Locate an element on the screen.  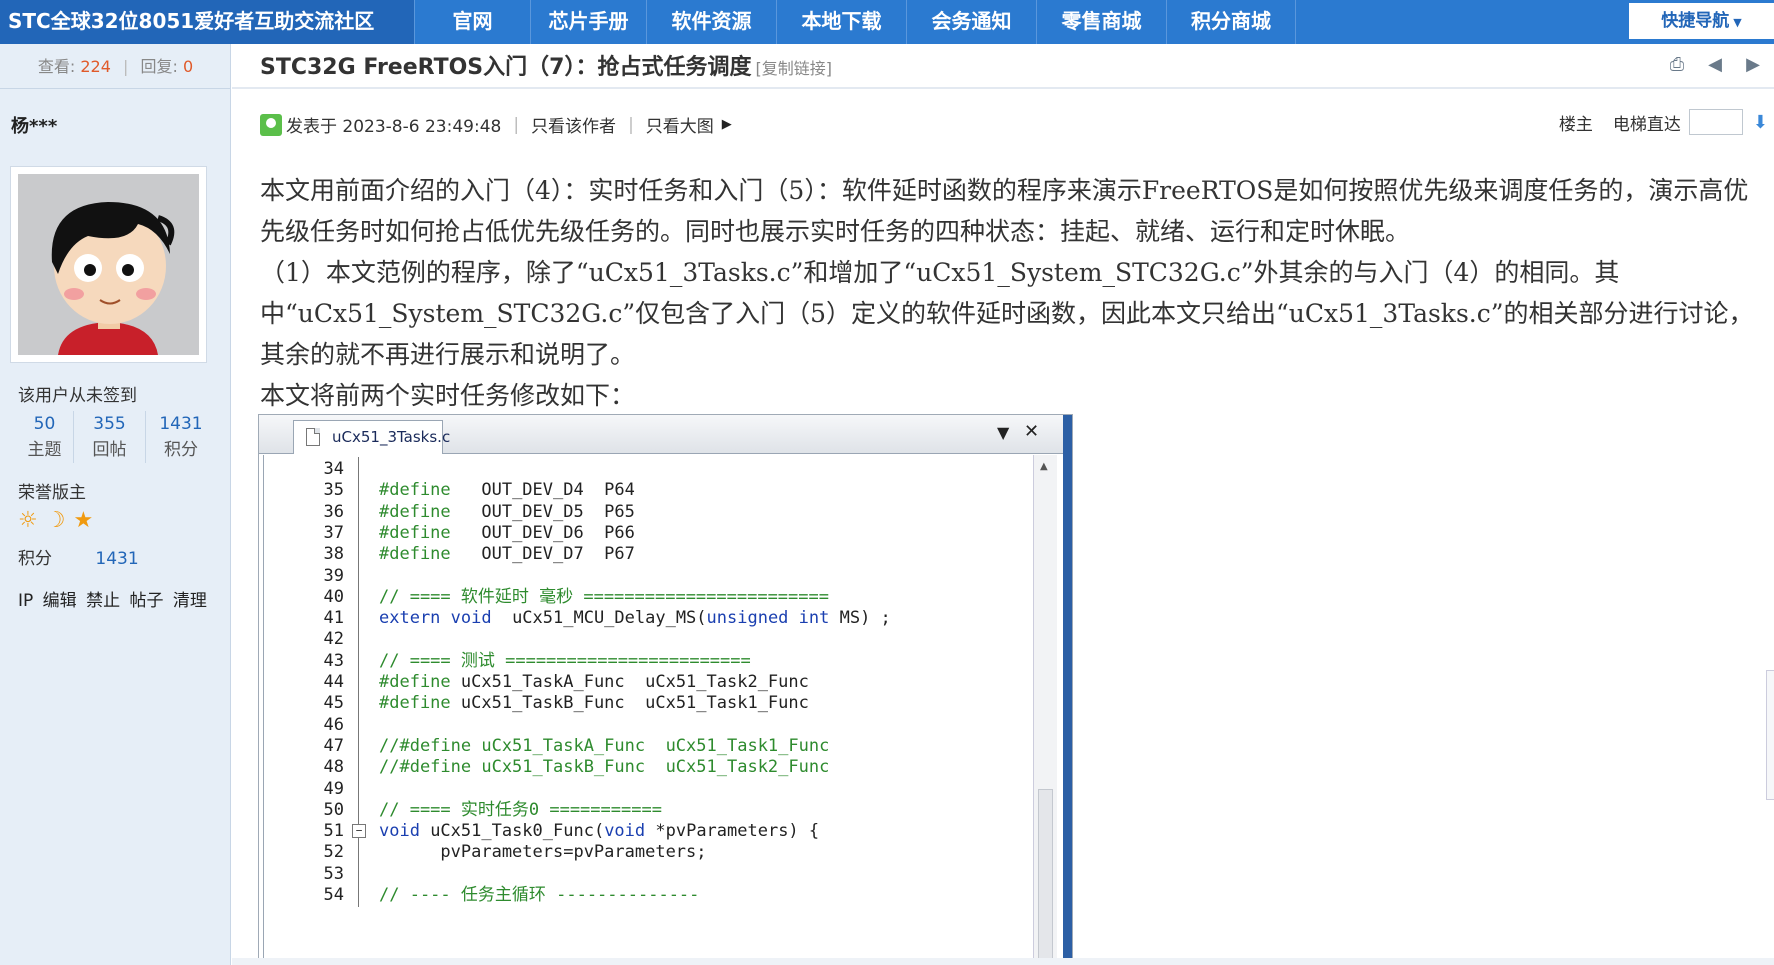
action-edit: 编辑 is located at coordinates (60, 601).